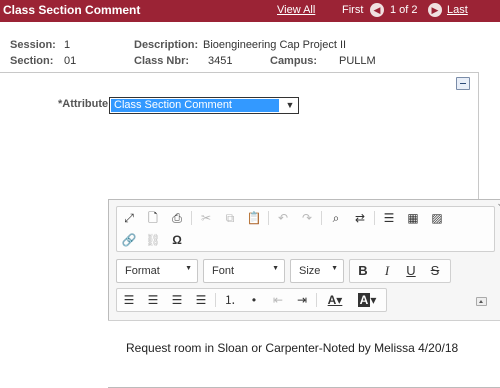 The height and width of the screenshot is (388, 500). What do you see at coordinates (177, 300) in the screenshot?
I see `align-right-icon: ☰` at bounding box center [177, 300].